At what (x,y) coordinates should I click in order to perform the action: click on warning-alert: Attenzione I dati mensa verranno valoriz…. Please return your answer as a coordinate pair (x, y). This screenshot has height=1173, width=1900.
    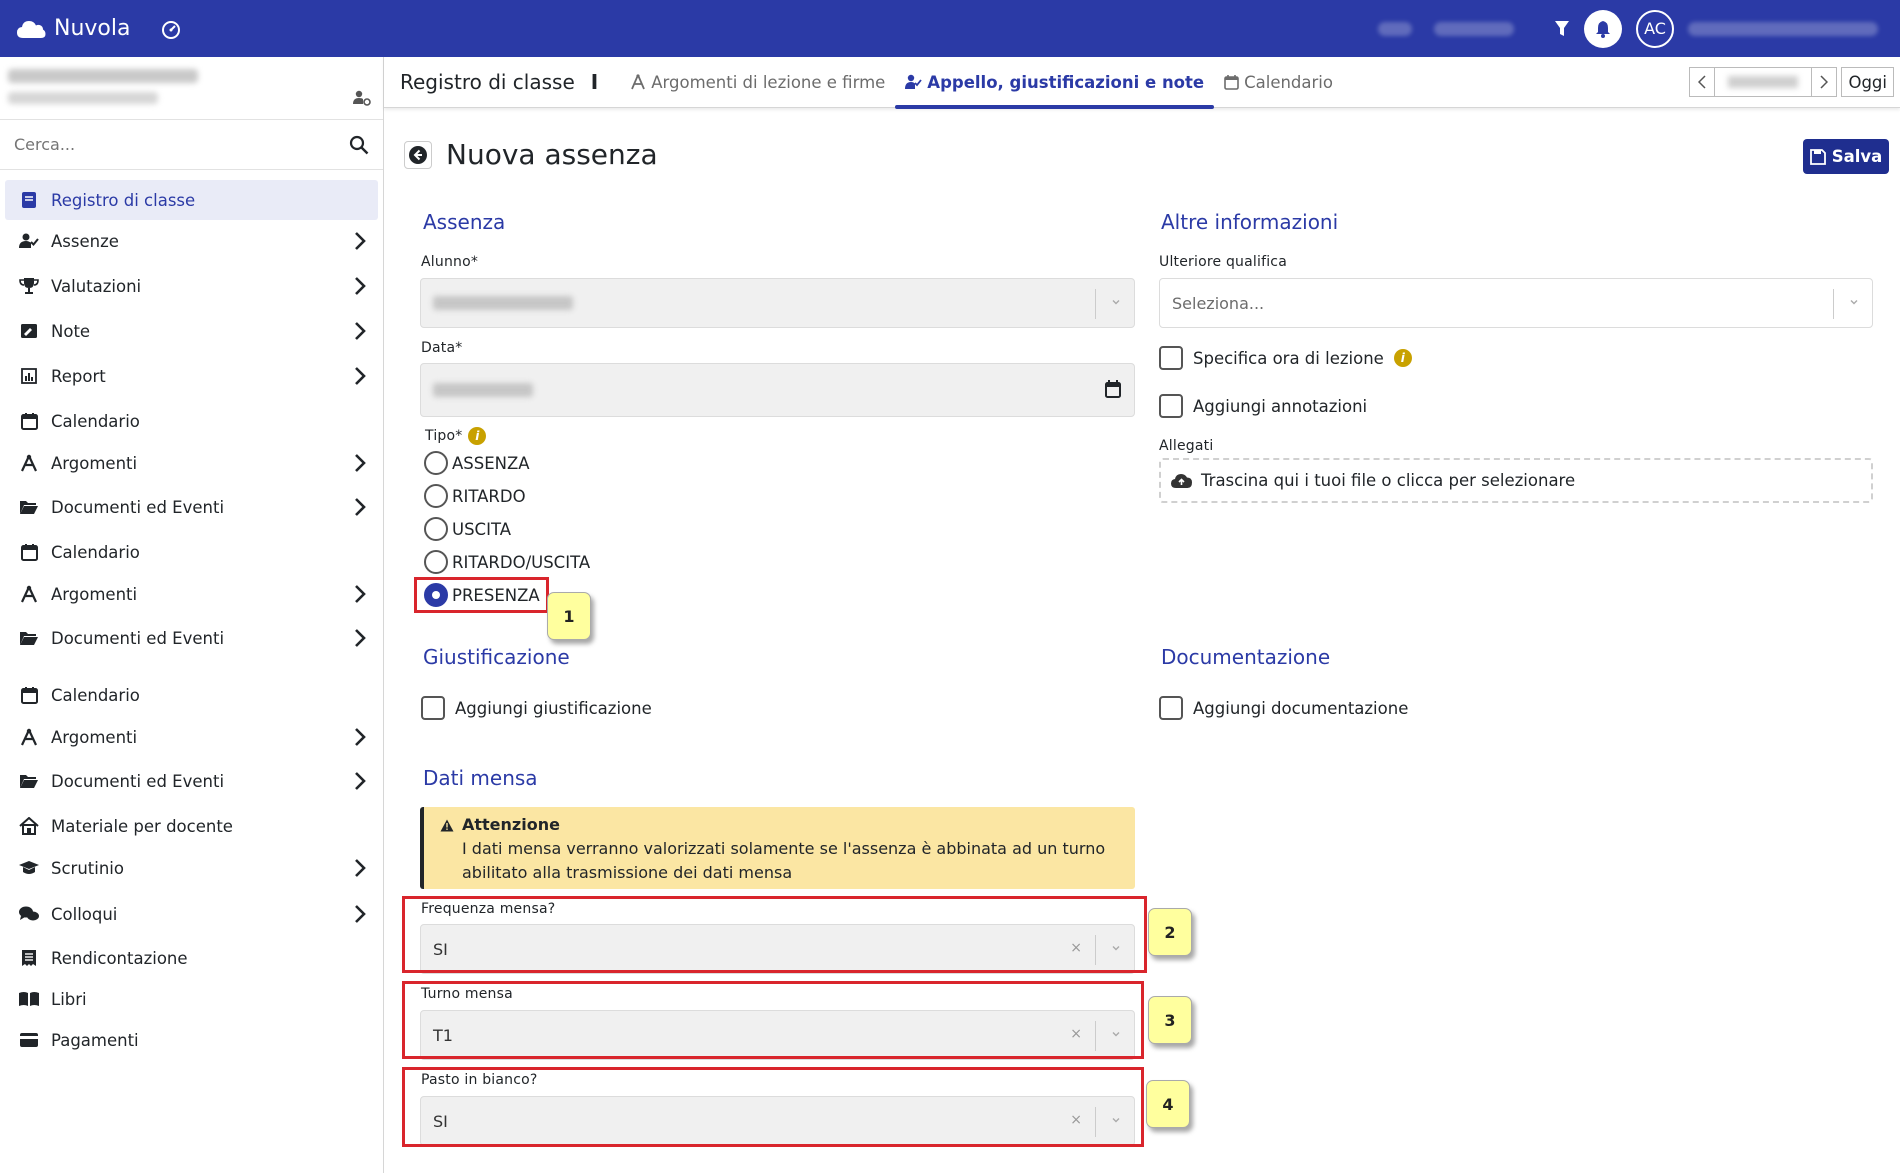
    Looking at the image, I should click on (777, 848).